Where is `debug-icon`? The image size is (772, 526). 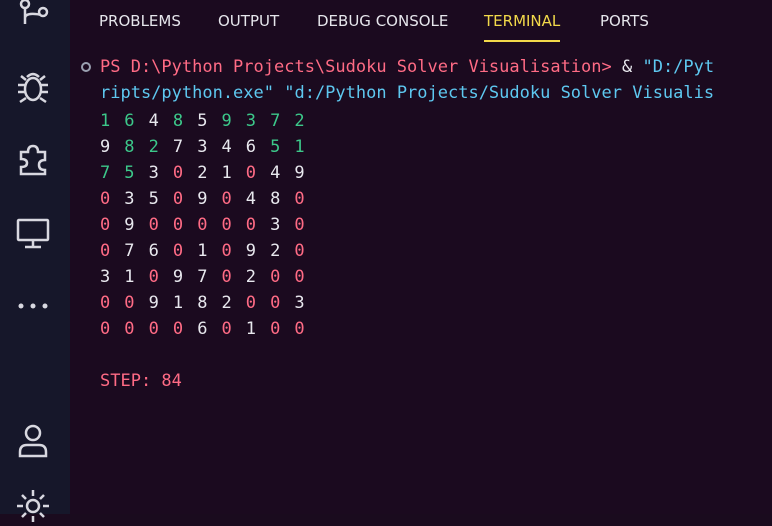 debug-icon is located at coordinates (33, 86).